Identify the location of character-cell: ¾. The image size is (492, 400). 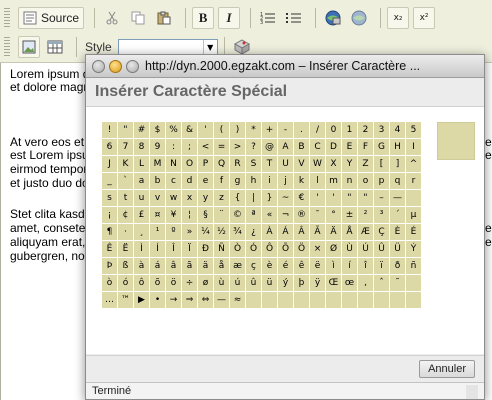
(237, 232).